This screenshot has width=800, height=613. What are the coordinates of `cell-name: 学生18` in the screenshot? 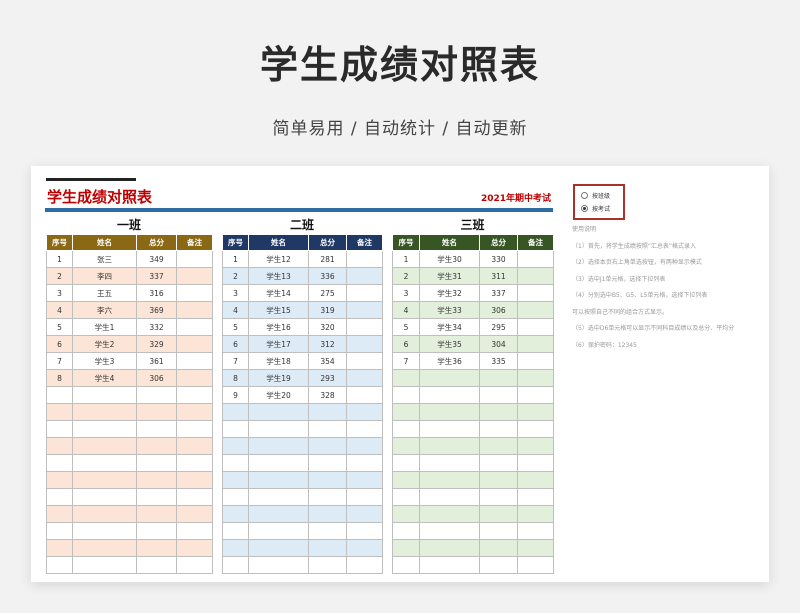 It's located at (278, 361).